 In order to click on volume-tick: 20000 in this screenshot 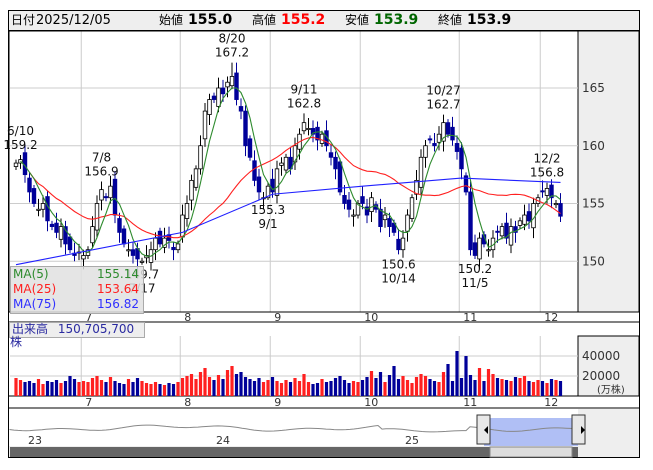, I will do `click(601, 376)`.